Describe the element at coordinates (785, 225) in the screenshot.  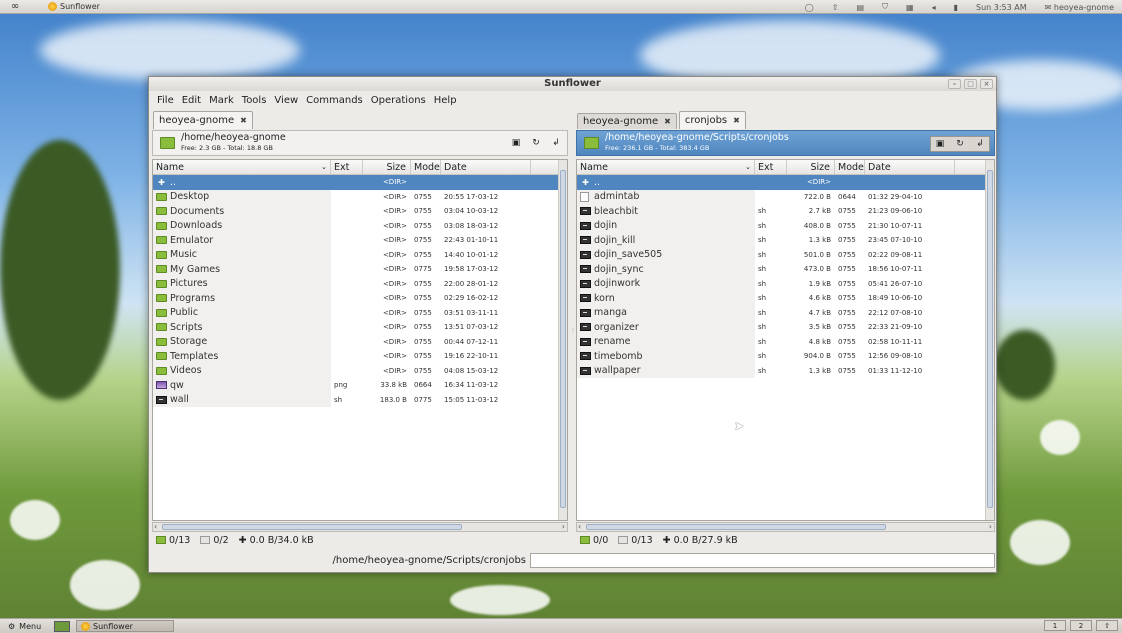
I see `table-row: dojin sh 408.0 B 0755 21:30 10-07-11` at that location.